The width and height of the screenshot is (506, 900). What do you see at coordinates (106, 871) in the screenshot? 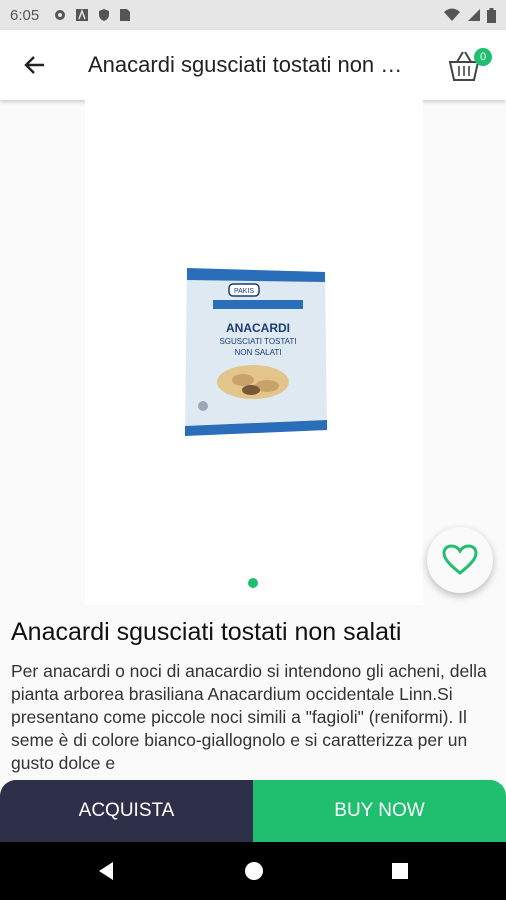
I see `nav-back-icon` at bounding box center [106, 871].